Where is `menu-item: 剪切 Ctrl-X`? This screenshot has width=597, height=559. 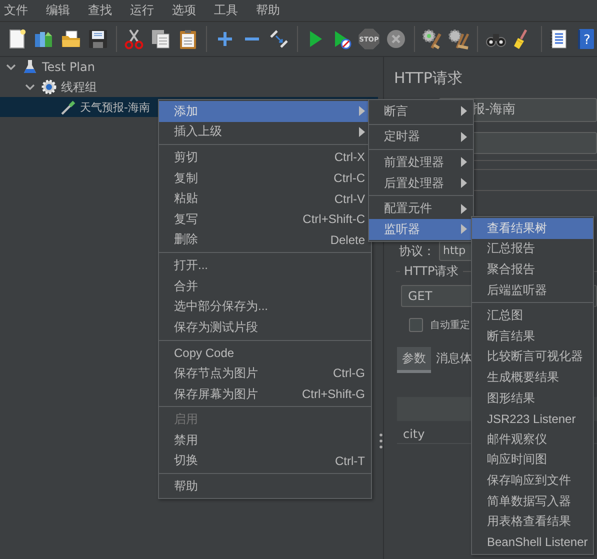
menu-item: 剪切 Ctrl-X is located at coordinates (265, 157).